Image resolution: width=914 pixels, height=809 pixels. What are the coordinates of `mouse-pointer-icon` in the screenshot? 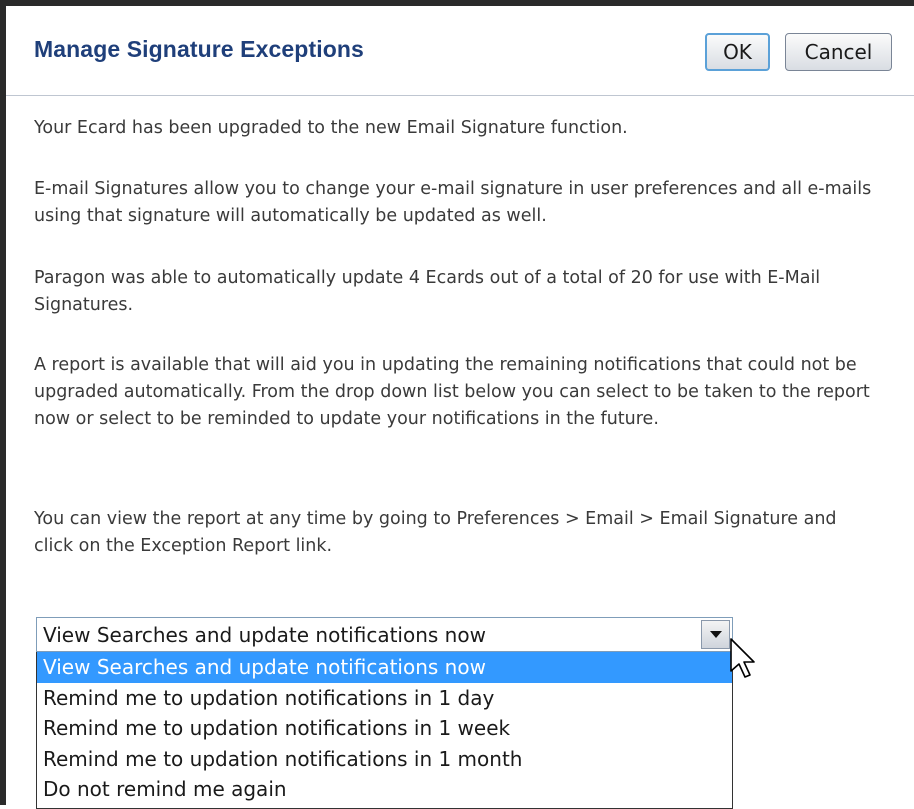 It's located at (742, 658).